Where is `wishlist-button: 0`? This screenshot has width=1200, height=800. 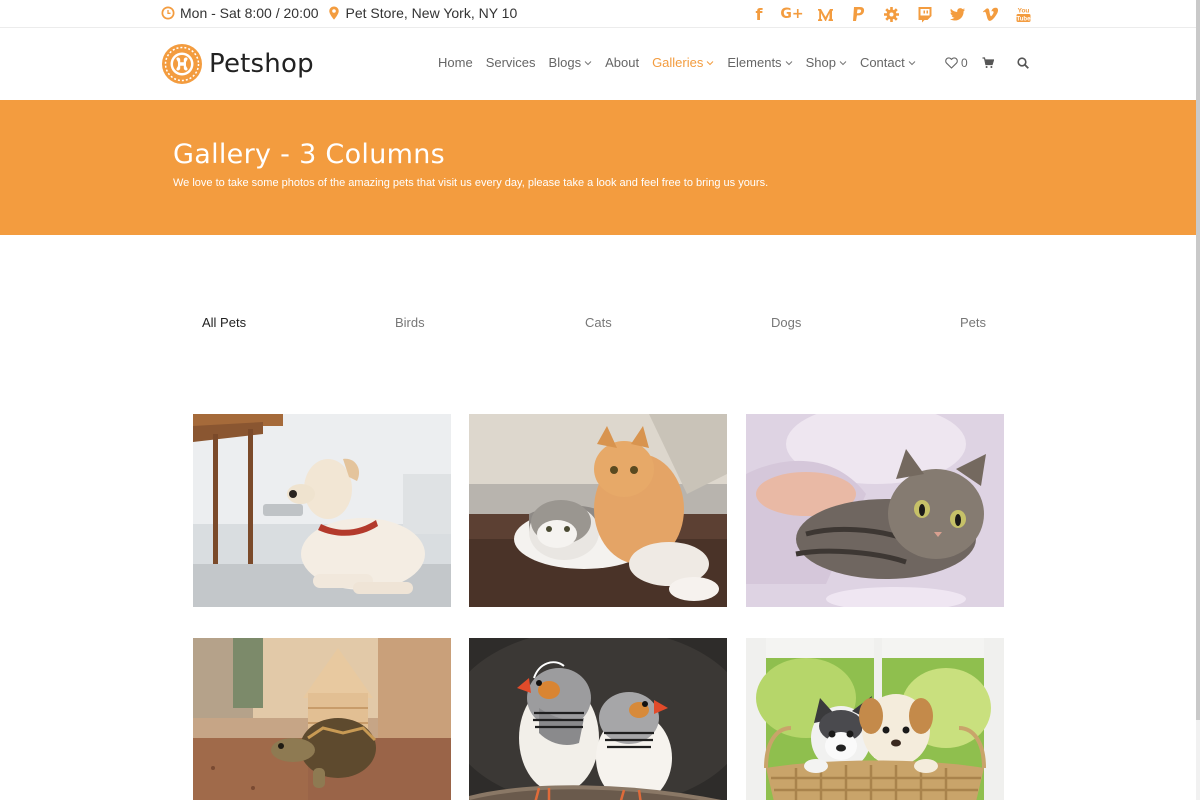 wishlist-button: 0 is located at coordinates (956, 63).